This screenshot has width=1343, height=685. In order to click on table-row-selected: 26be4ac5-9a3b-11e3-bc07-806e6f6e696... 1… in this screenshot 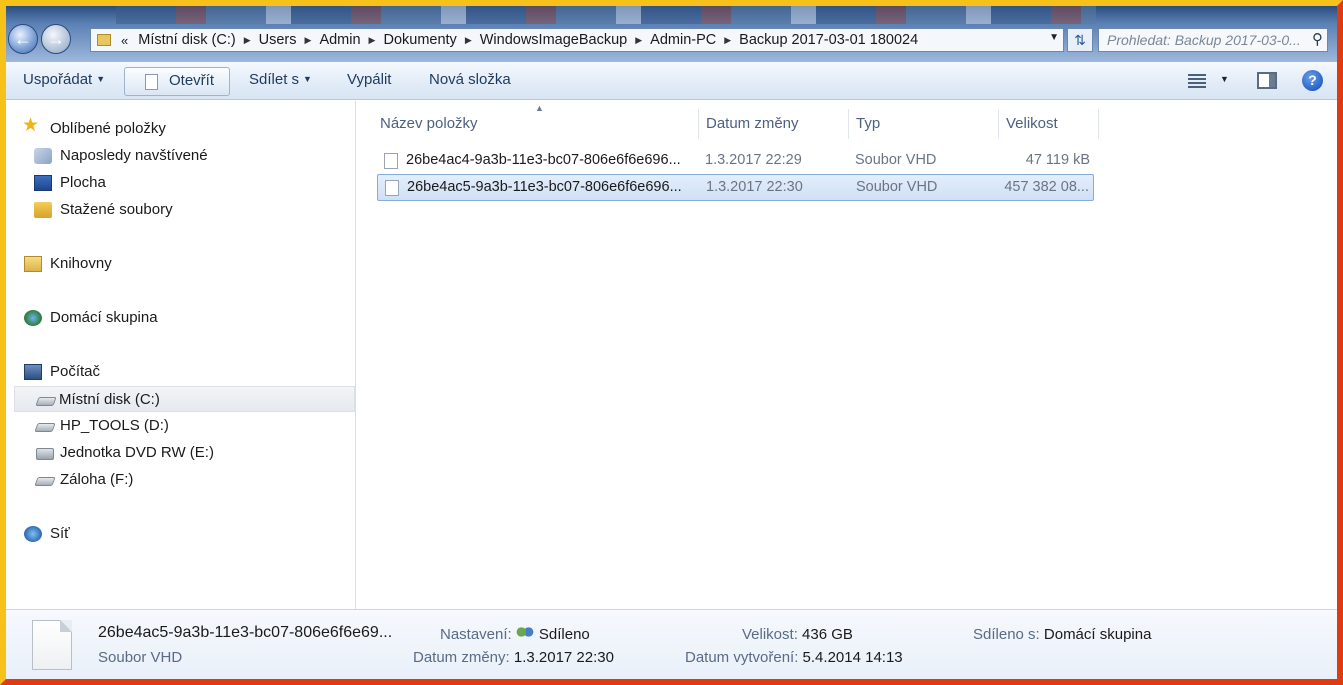, I will do `click(735, 187)`.